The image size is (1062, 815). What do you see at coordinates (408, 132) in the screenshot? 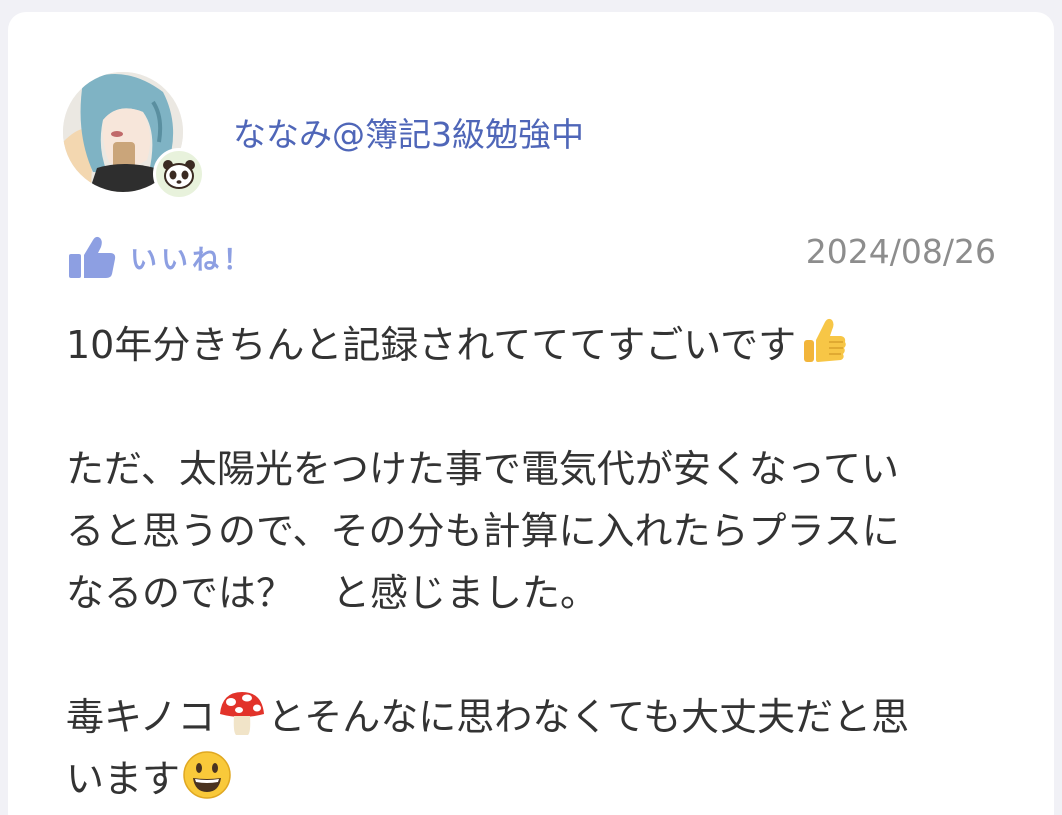
I see `username-link: ななみ@簿記3級勉強中` at bounding box center [408, 132].